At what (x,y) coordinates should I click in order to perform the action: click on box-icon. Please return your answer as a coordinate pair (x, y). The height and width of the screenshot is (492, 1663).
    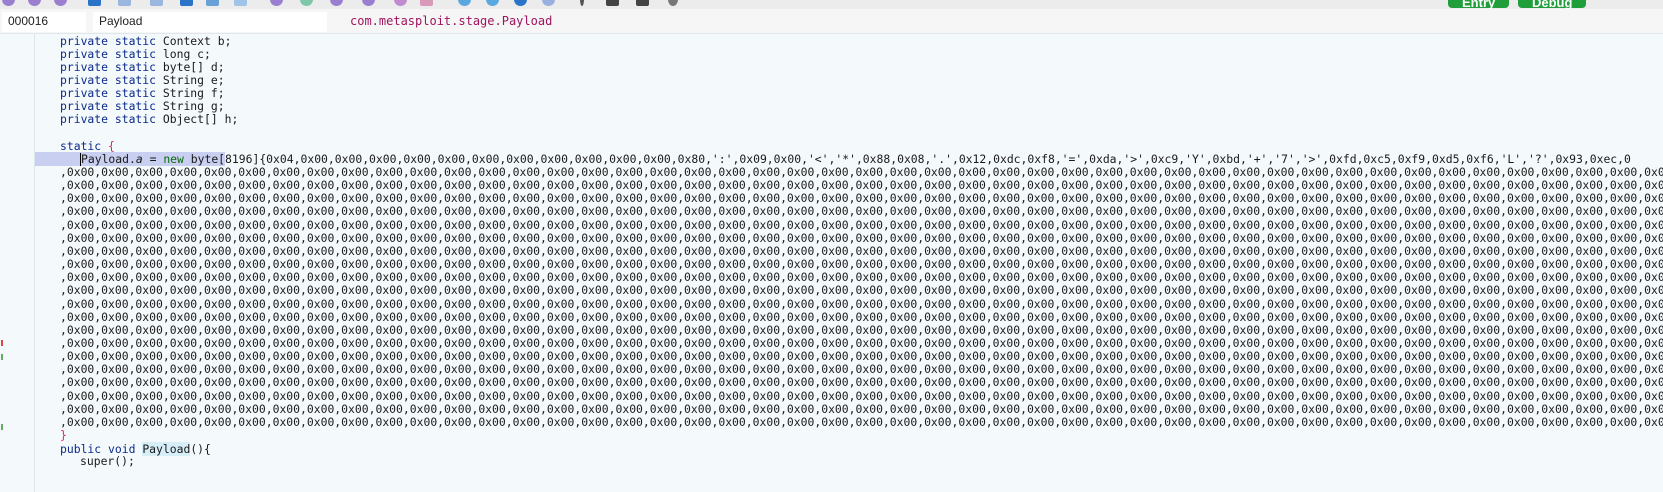
    Looking at the image, I should click on (426, 3).